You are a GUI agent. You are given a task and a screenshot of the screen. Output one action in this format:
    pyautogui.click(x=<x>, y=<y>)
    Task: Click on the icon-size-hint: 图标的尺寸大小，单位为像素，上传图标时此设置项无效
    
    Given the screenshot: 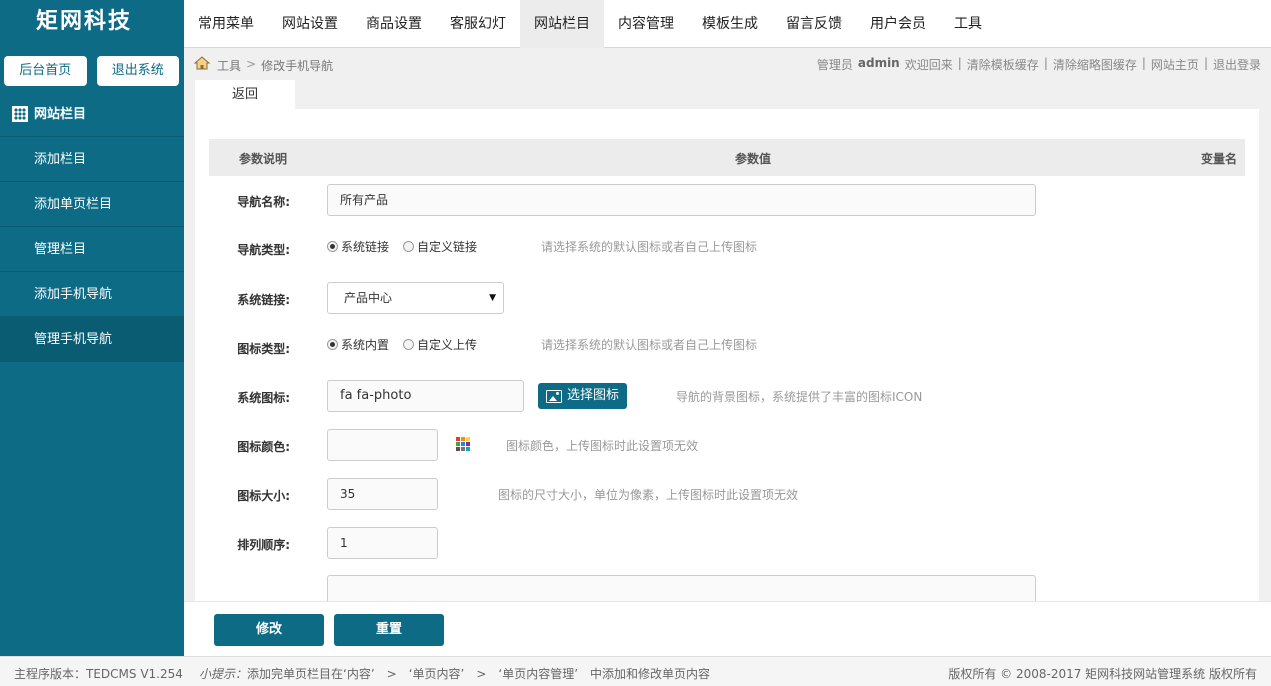 What is the action you would take?
    pyautogui.click(x=648, y=495)
    